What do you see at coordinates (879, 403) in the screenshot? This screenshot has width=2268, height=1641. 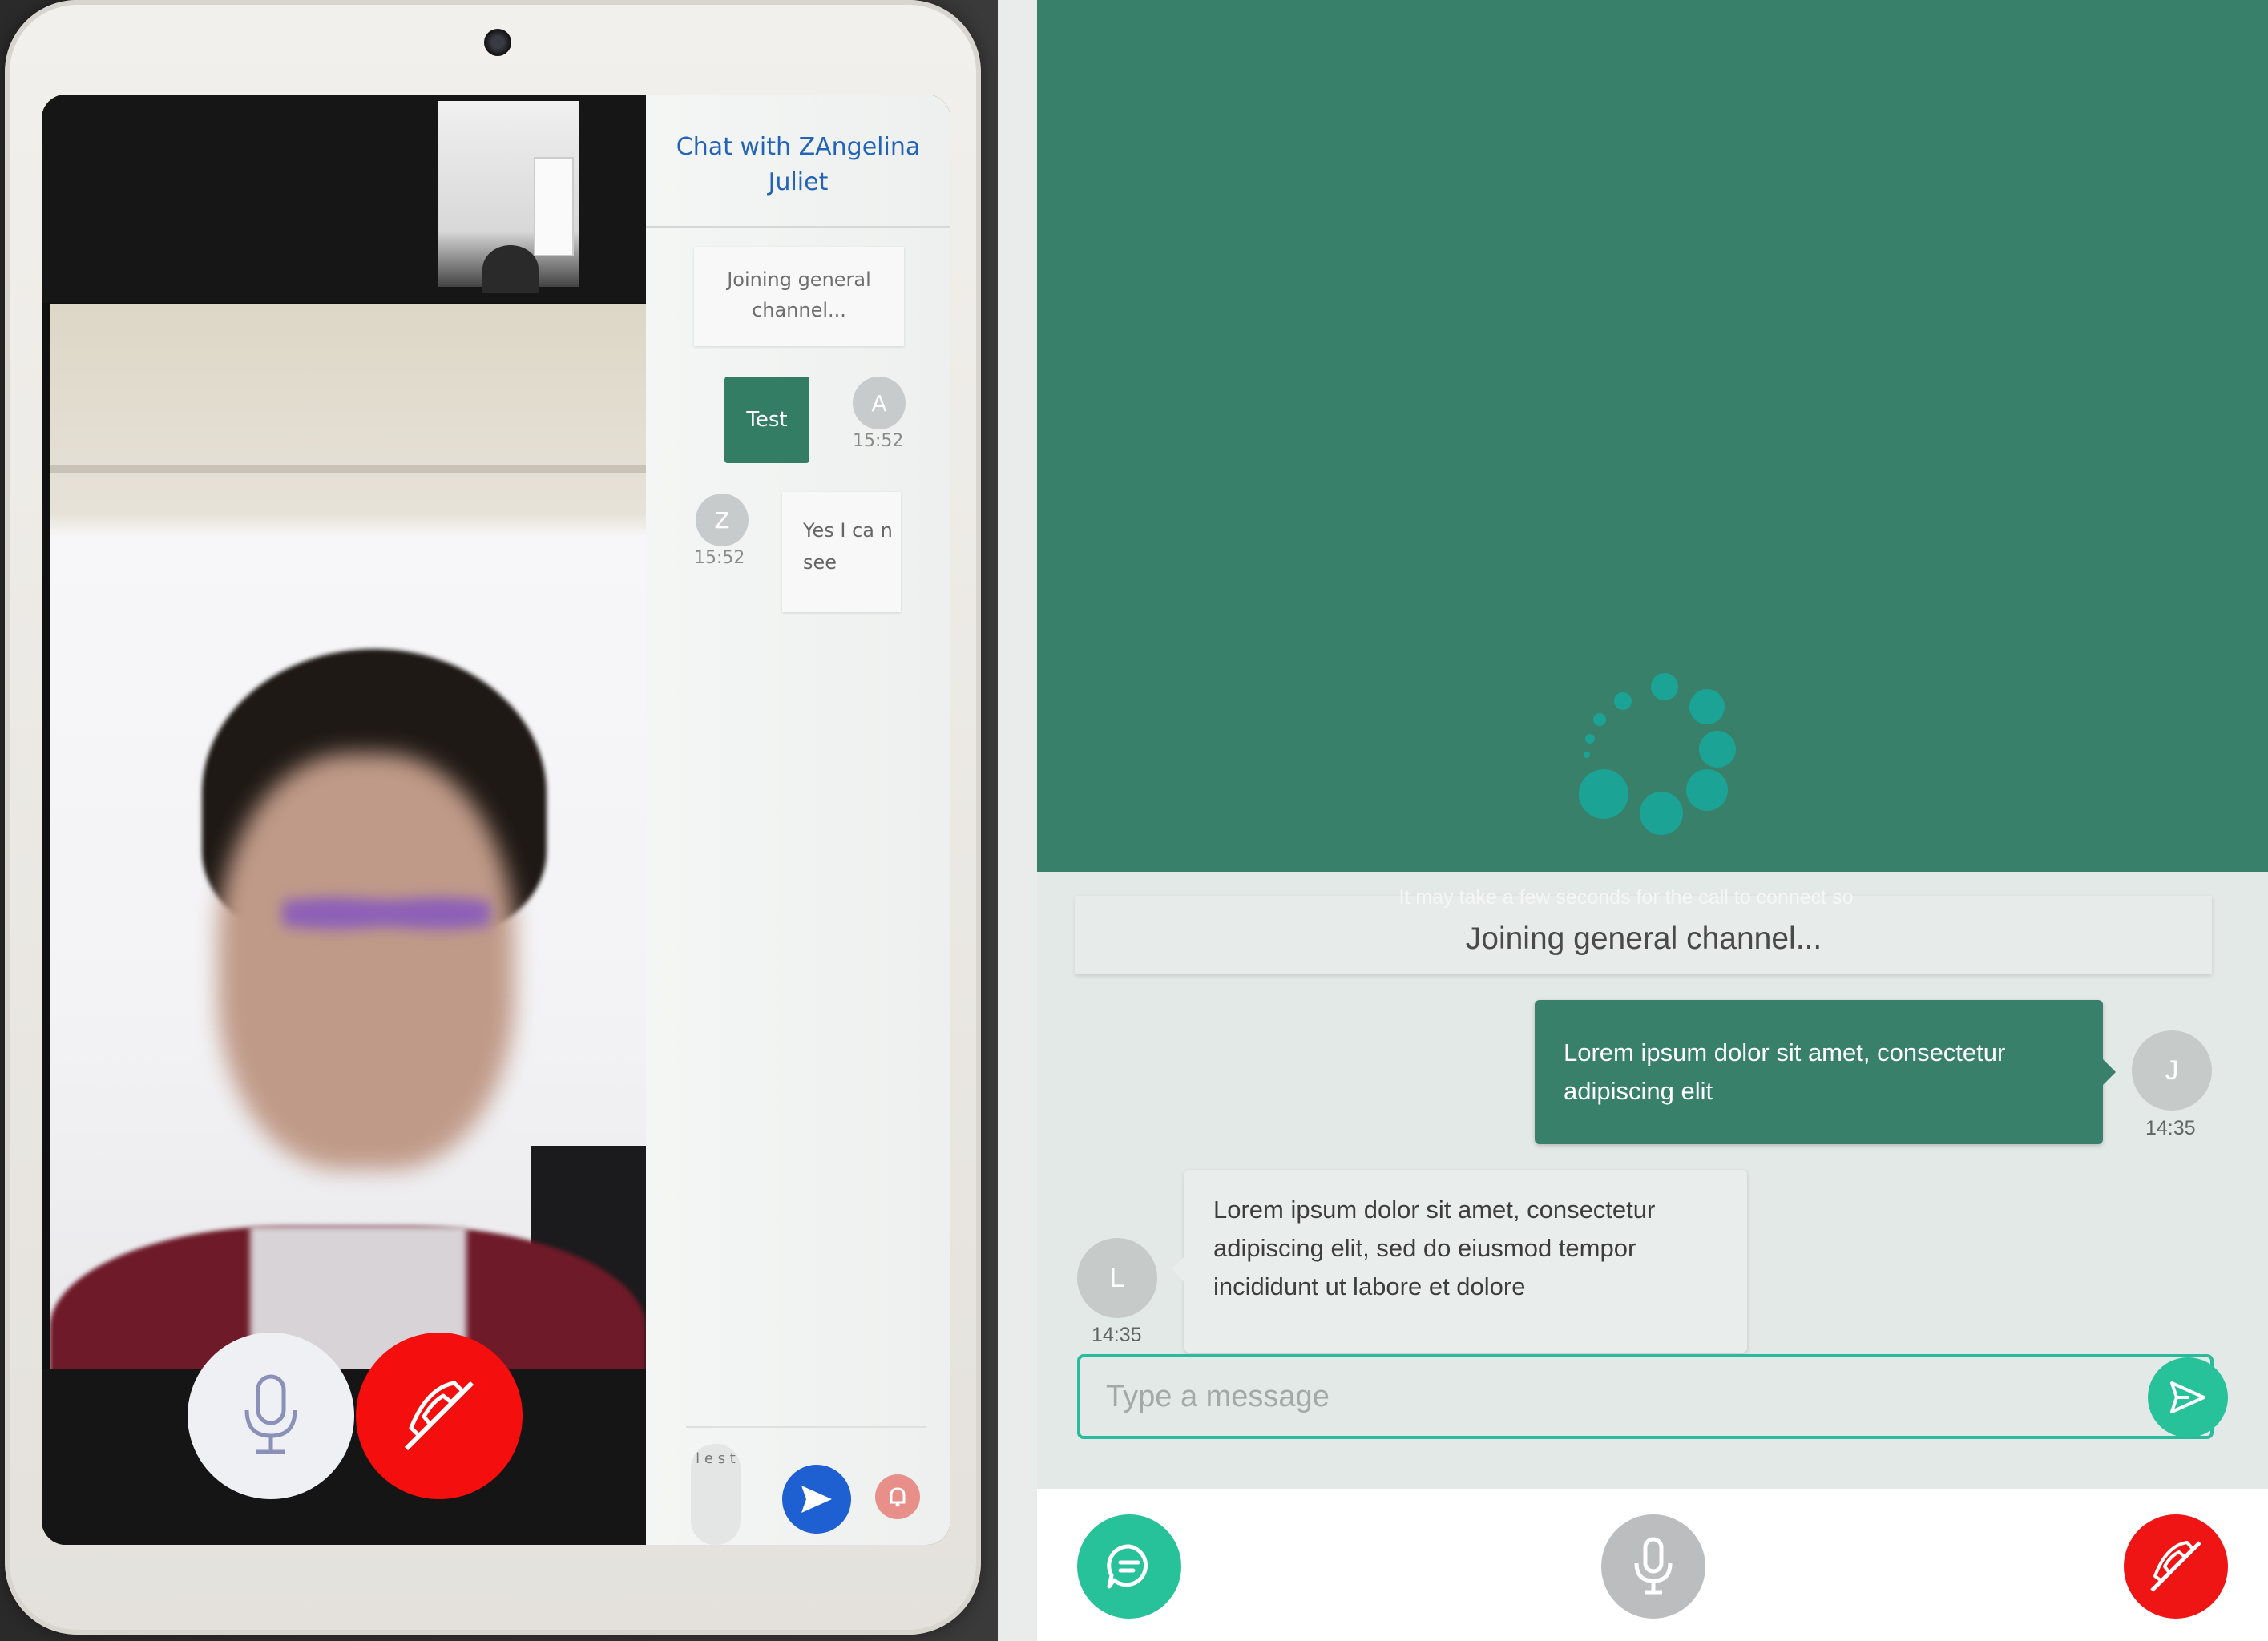 I see `avatar: A` at bounding box center [879, 403].